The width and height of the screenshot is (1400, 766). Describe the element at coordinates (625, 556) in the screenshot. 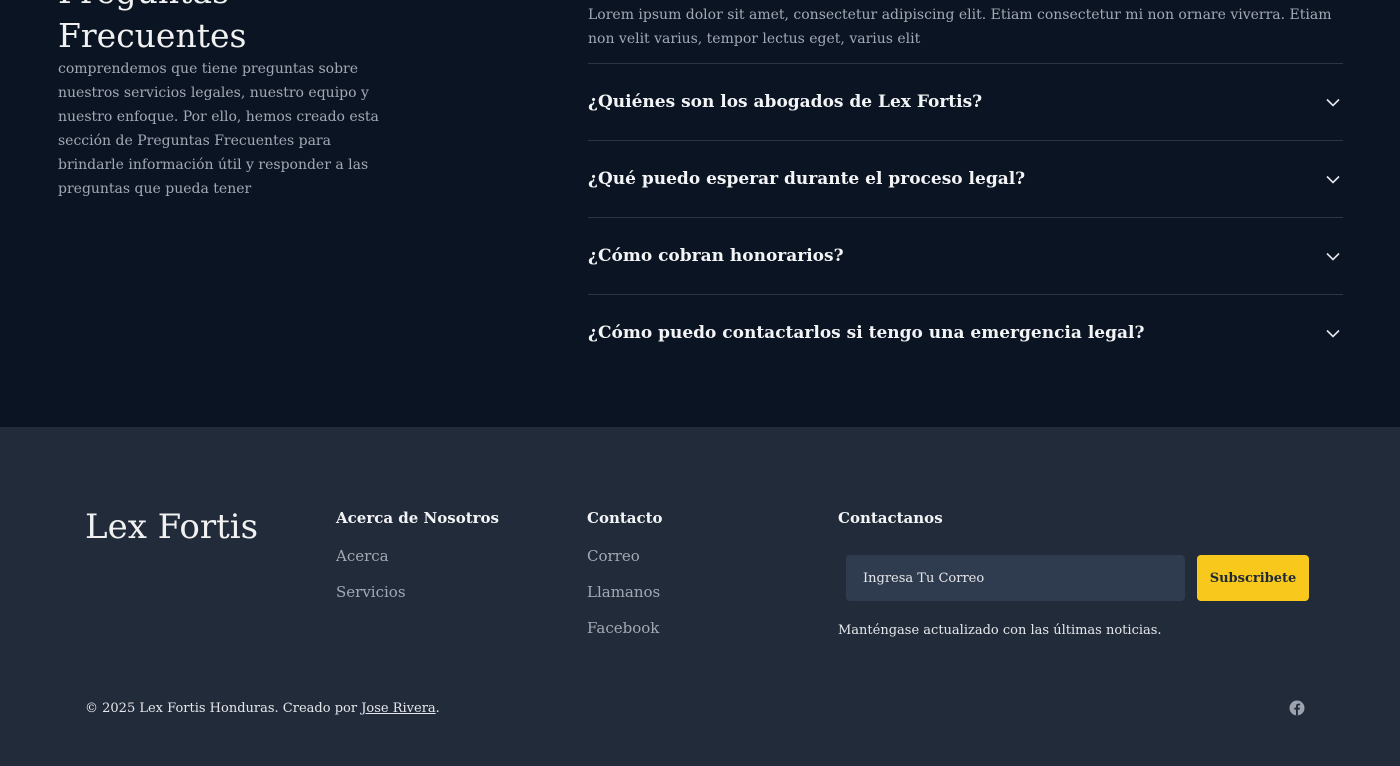

I see `footer-link-correo: Correo` at that location.